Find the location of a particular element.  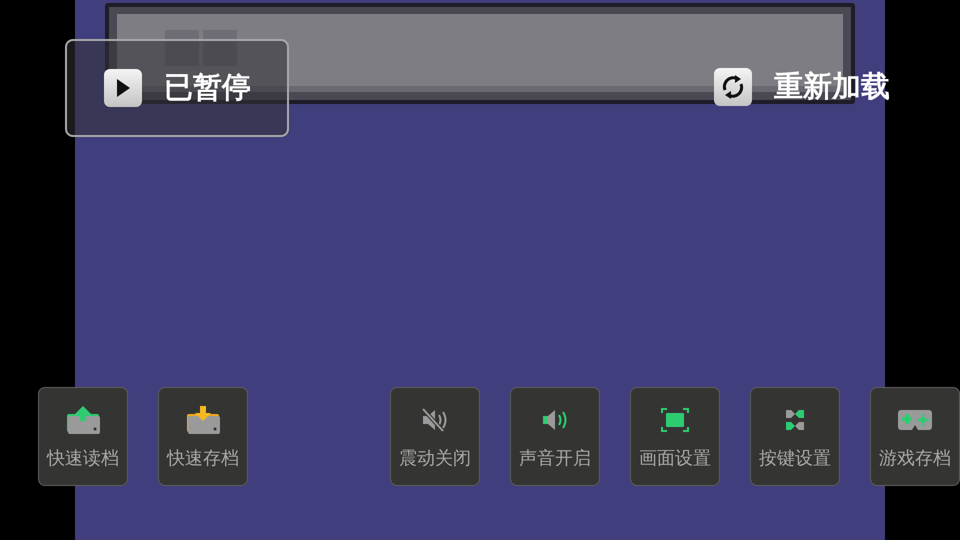

menu-button: 声音开启 is located at coordinates (555, 436).